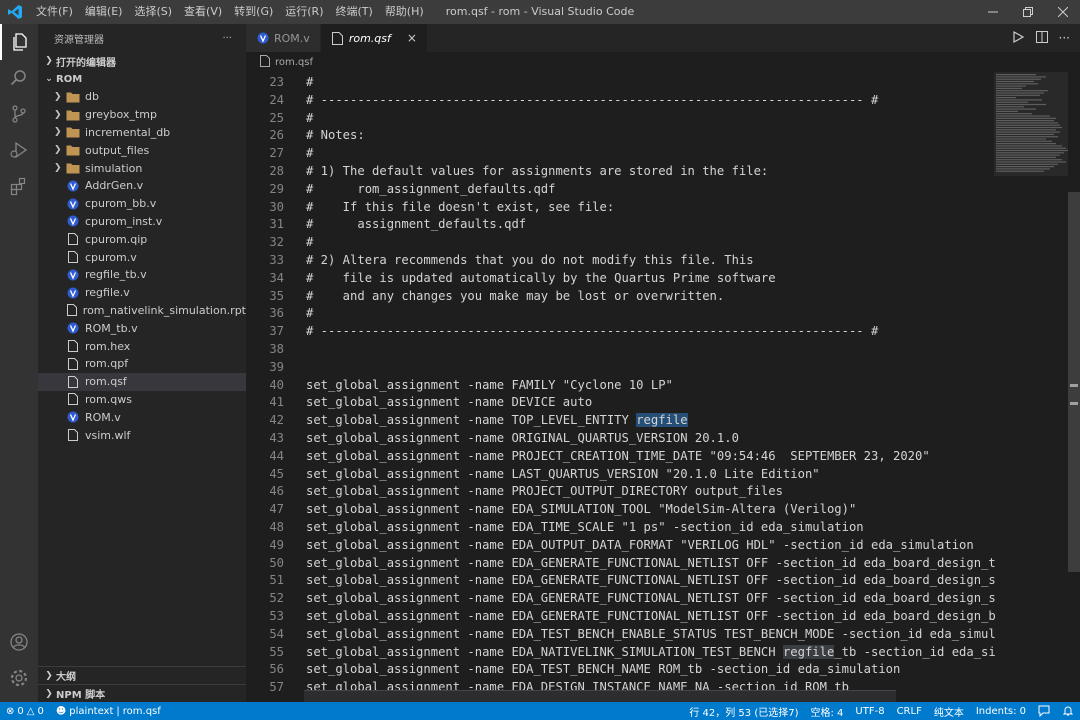  What do you see at coordinates (19, 78) in the screenshot?
I see `search-icon` at bounding box center [19, 78].